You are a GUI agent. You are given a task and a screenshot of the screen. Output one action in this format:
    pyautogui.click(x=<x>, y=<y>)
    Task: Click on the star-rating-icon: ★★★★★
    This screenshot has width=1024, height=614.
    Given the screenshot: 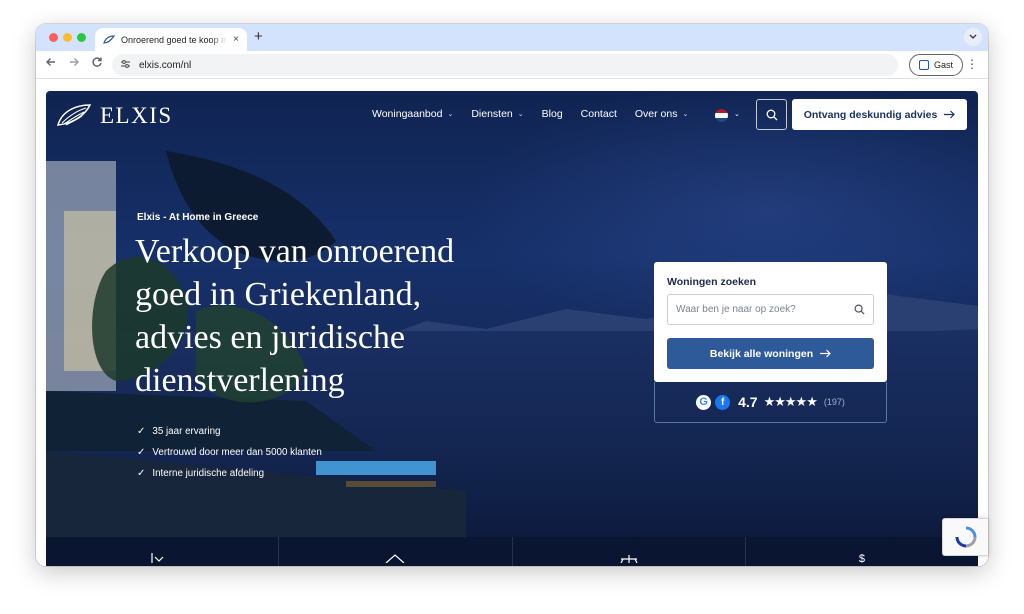 What is the action you would take?
    pyautogui.click(x=790, y=401)
    